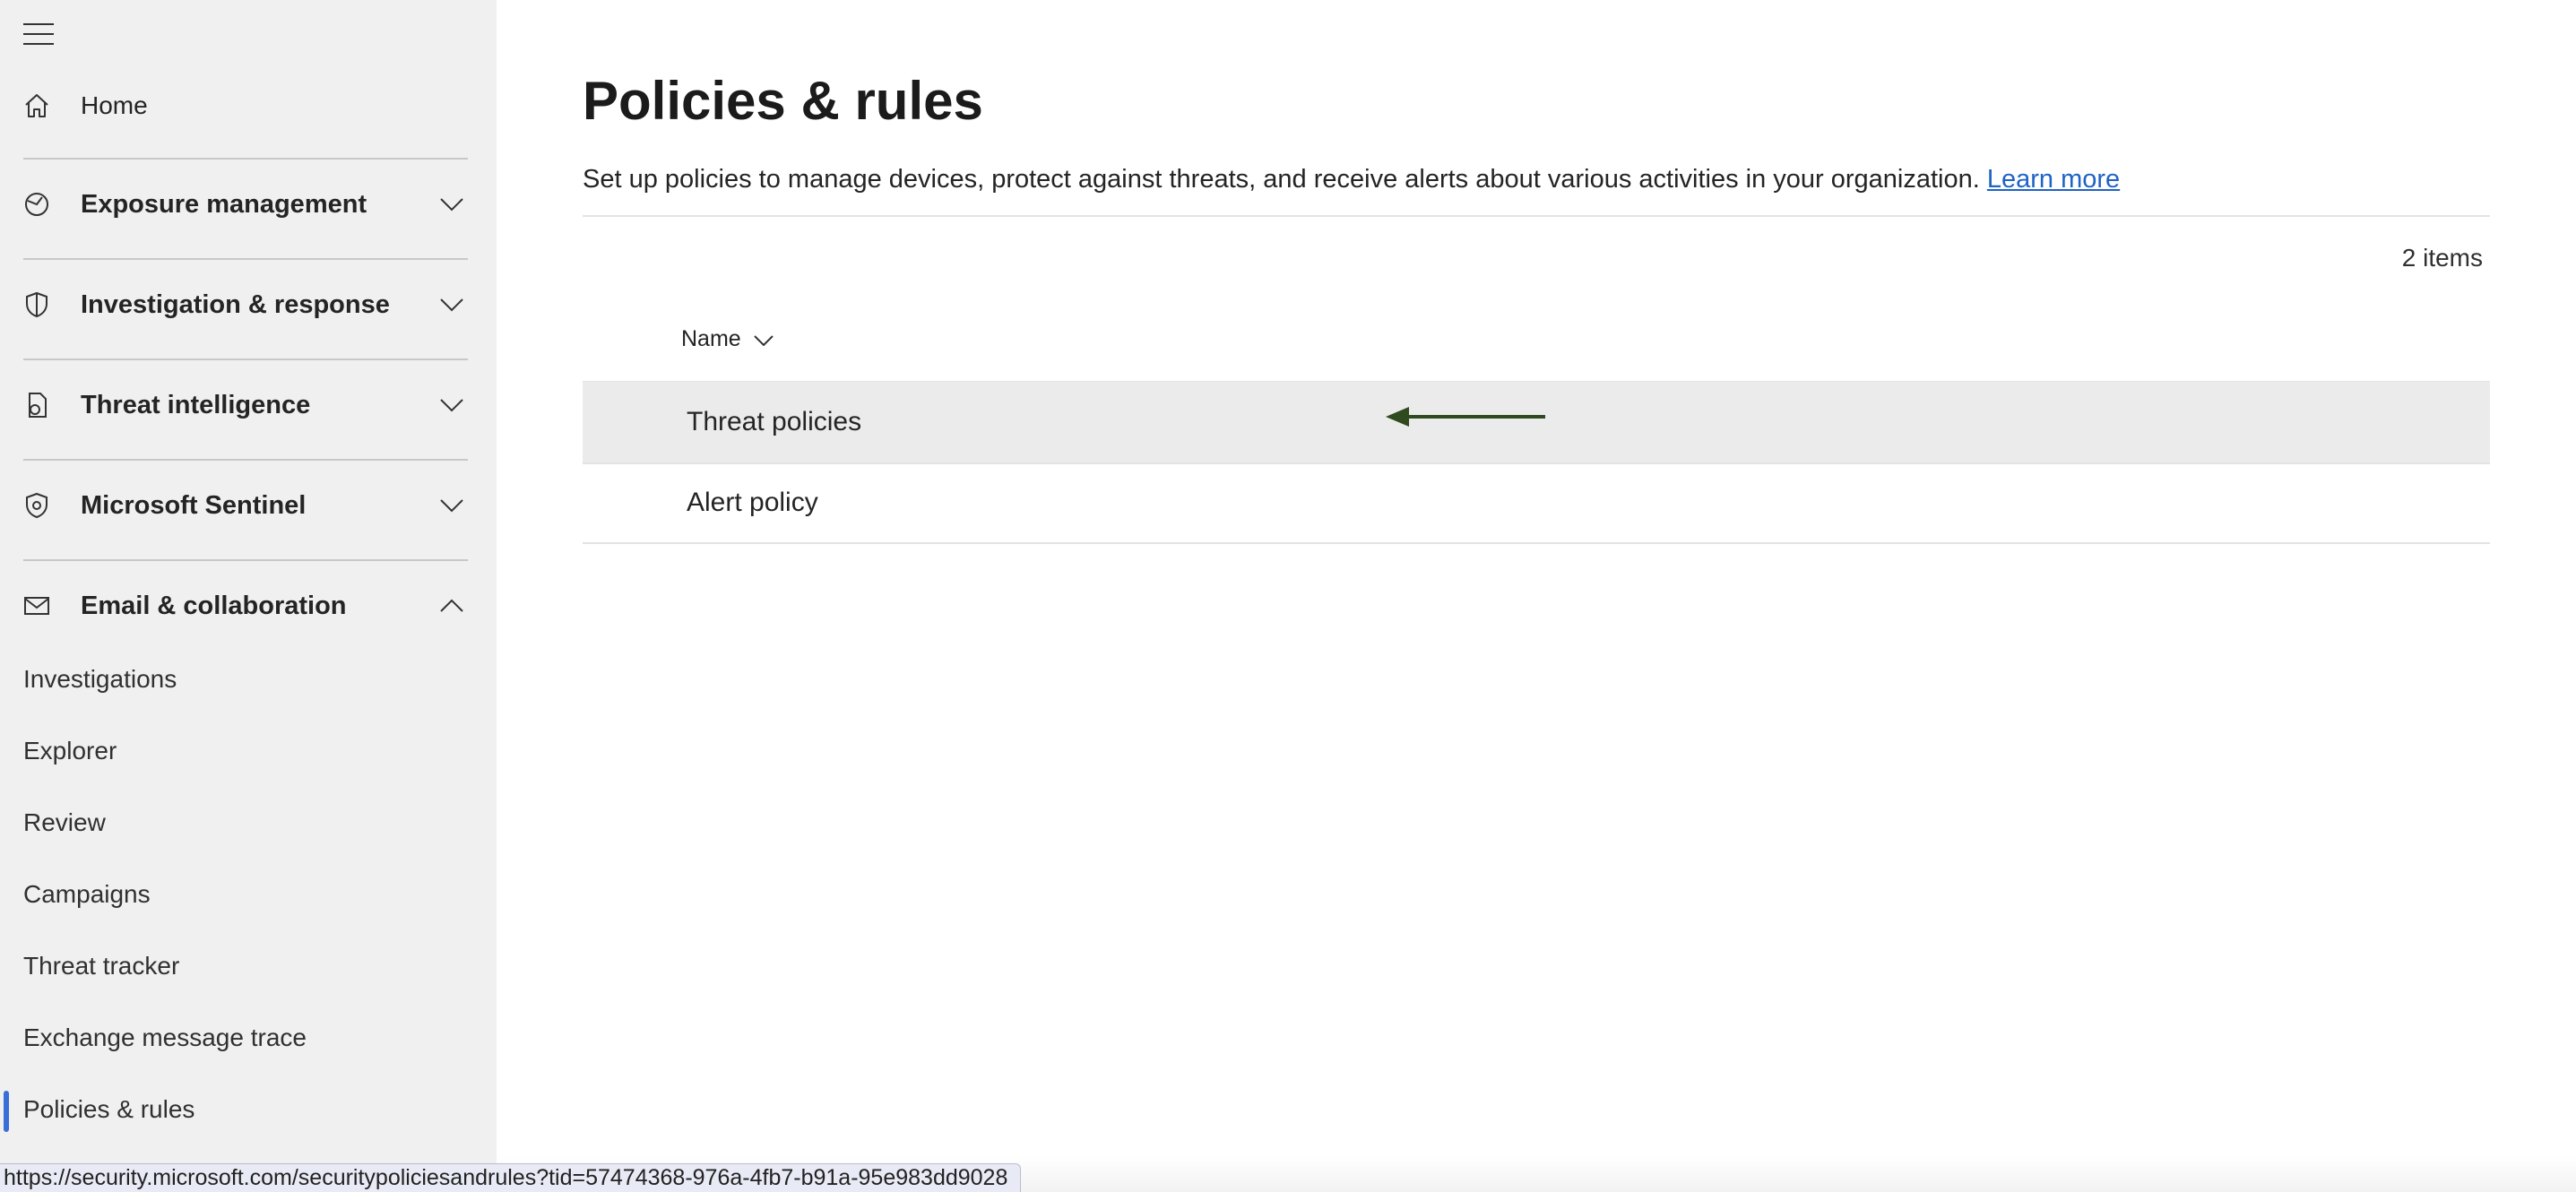  I want to click on sidebar-section-threat-intelligence: Threat intelligence, so click(248, 405).